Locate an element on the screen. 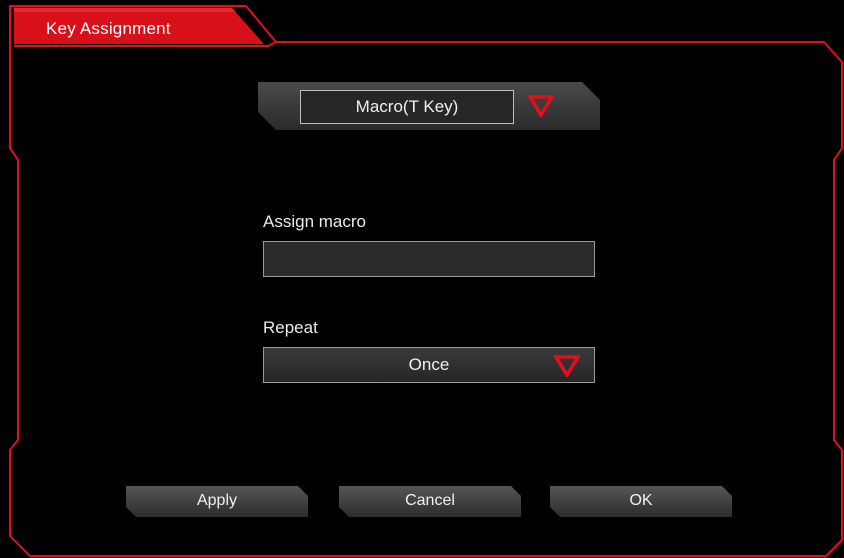 Image resolution: width=844 pixels, height=558 pixels. assignment-type-dropdown: Macro(T Key) is located at coordinates (407, 107).